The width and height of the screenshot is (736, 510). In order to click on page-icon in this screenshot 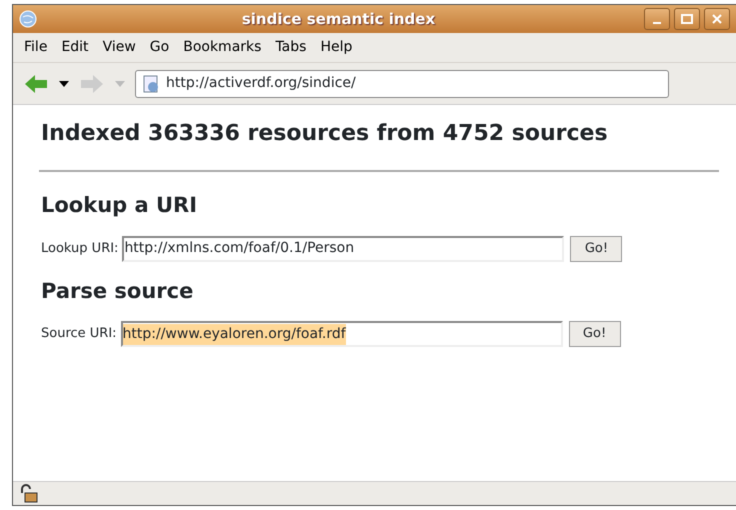, I will do `click(151, 83)`.